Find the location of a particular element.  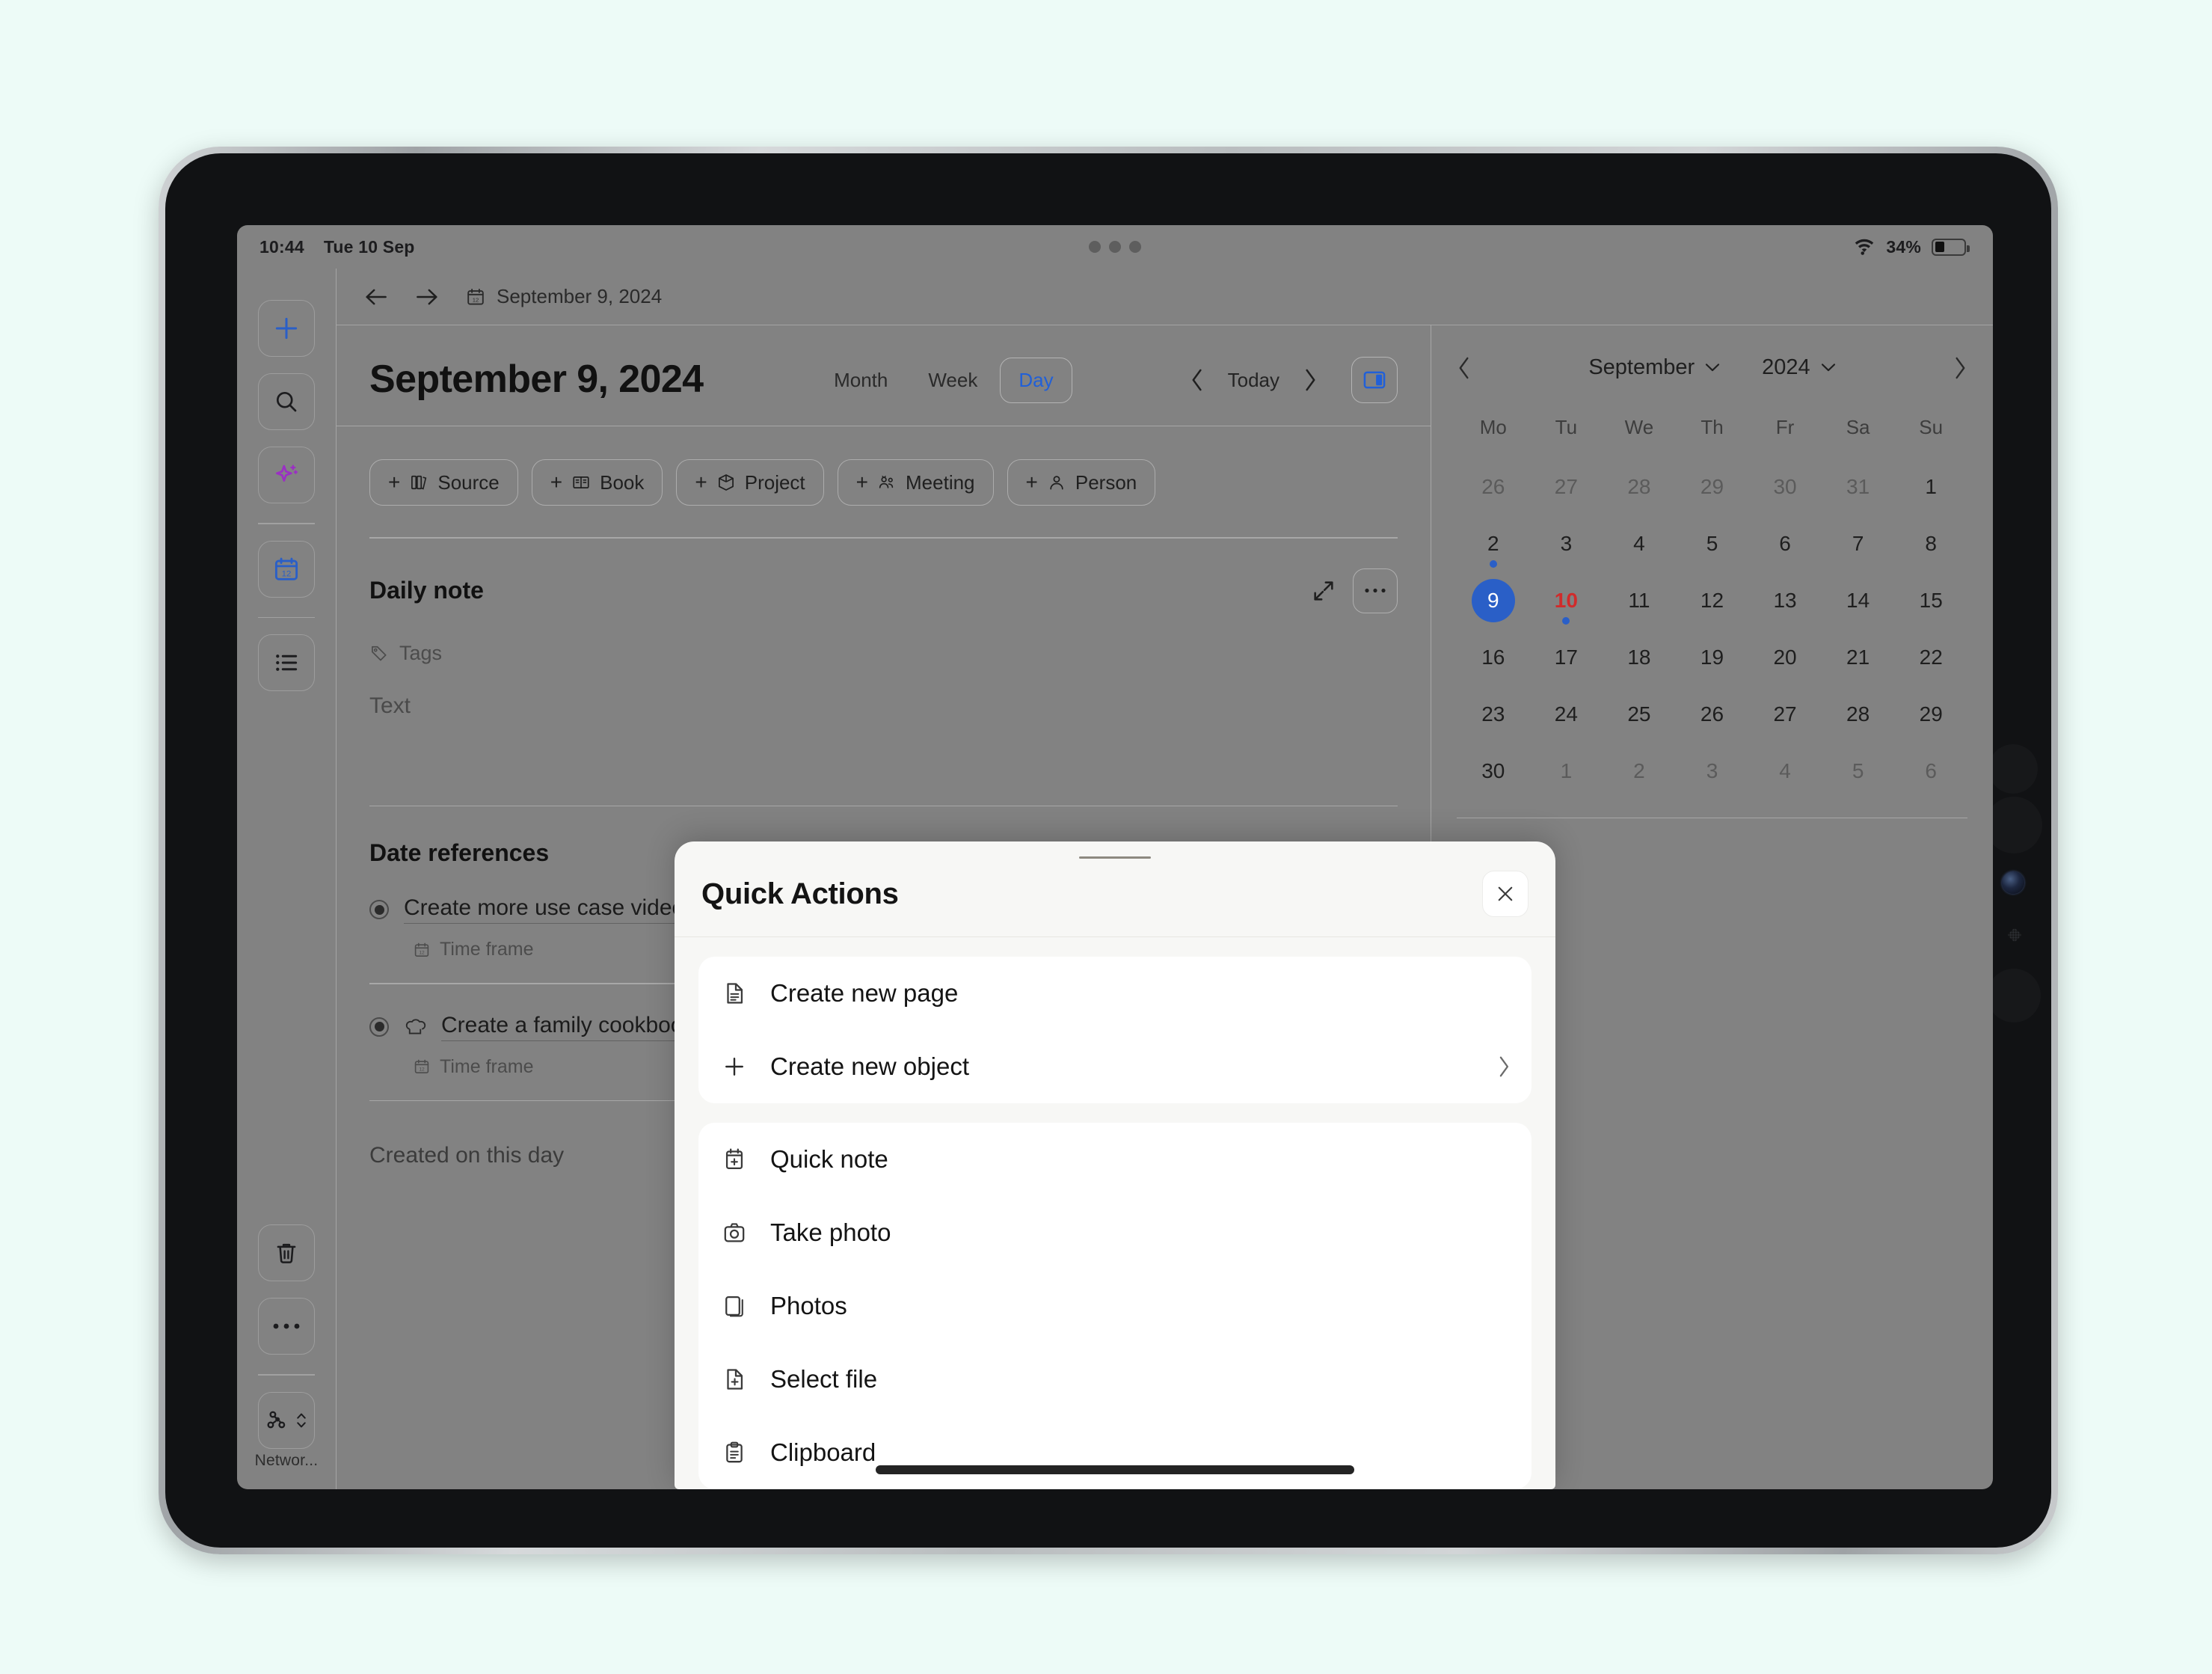

calendar-day-cell: 18 is located at coordinates (1639, 658).